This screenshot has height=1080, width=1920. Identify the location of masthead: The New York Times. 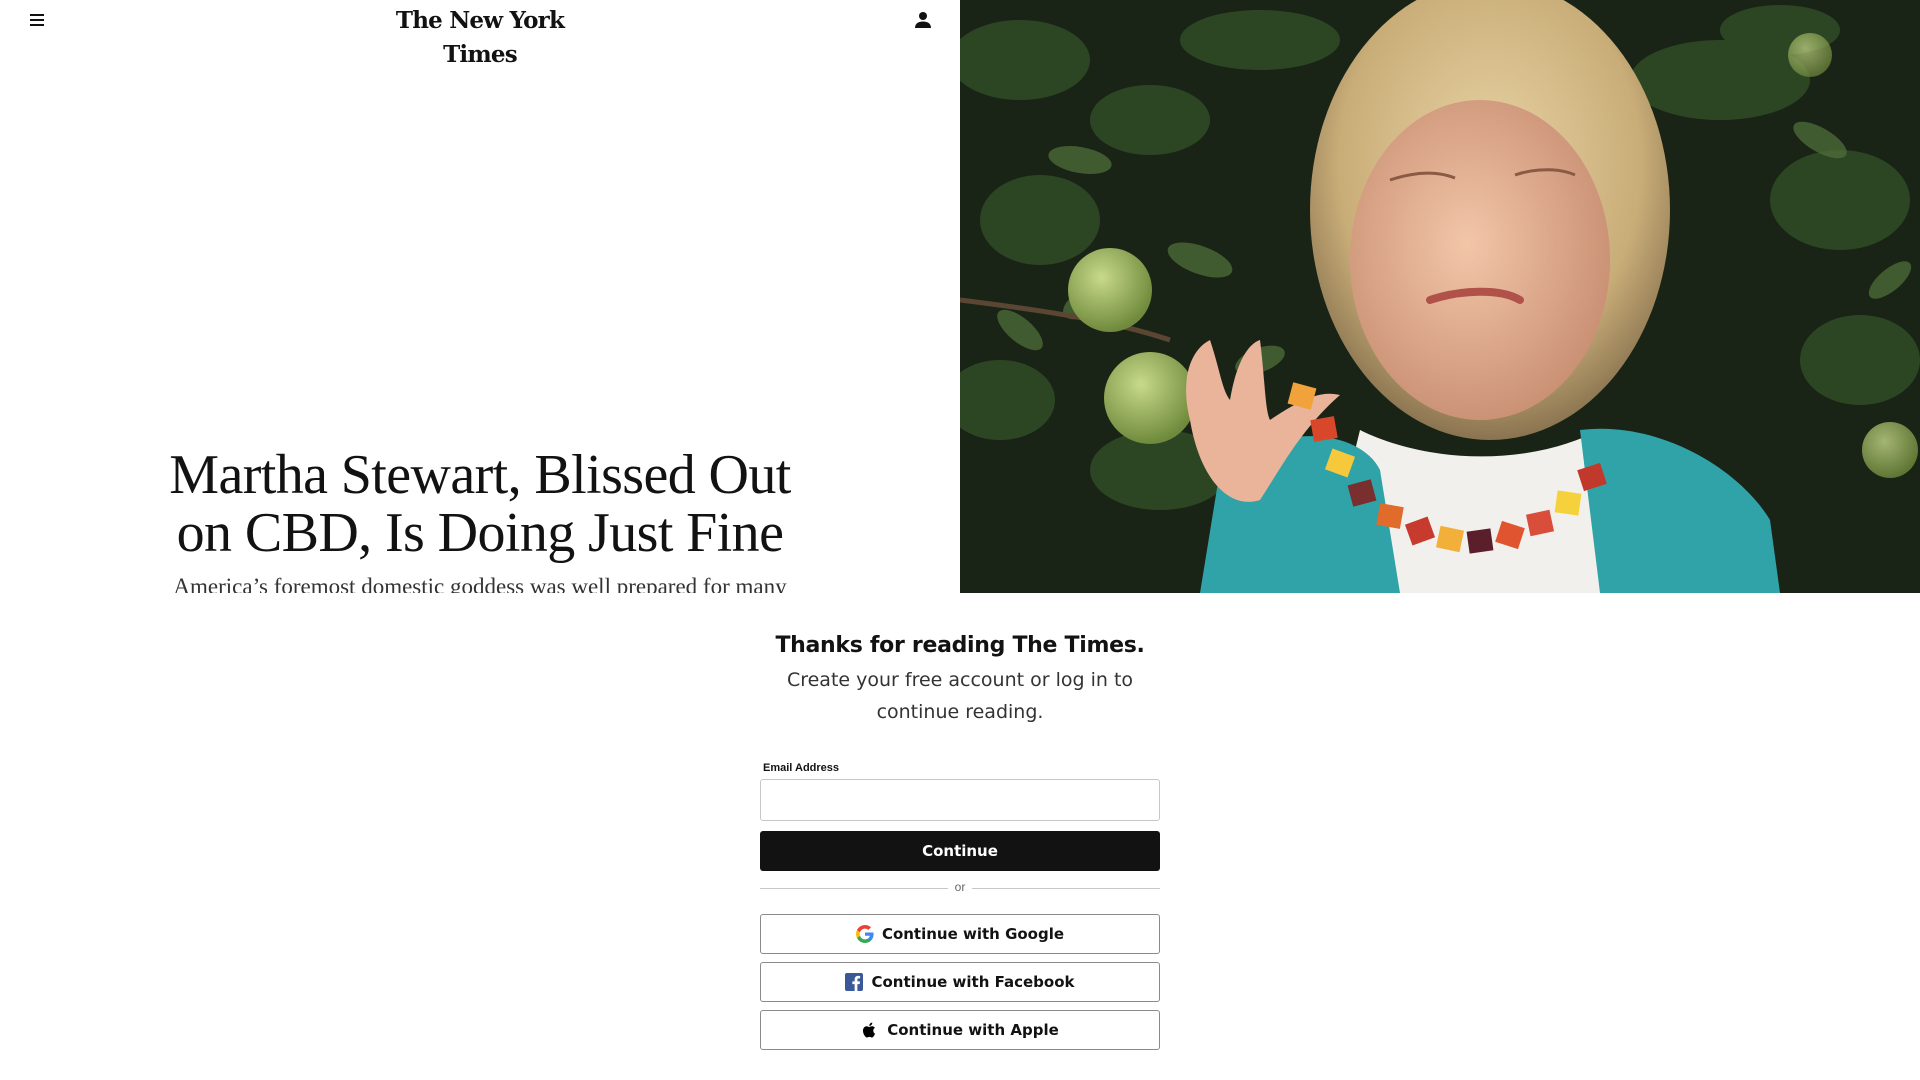
(480, 34).